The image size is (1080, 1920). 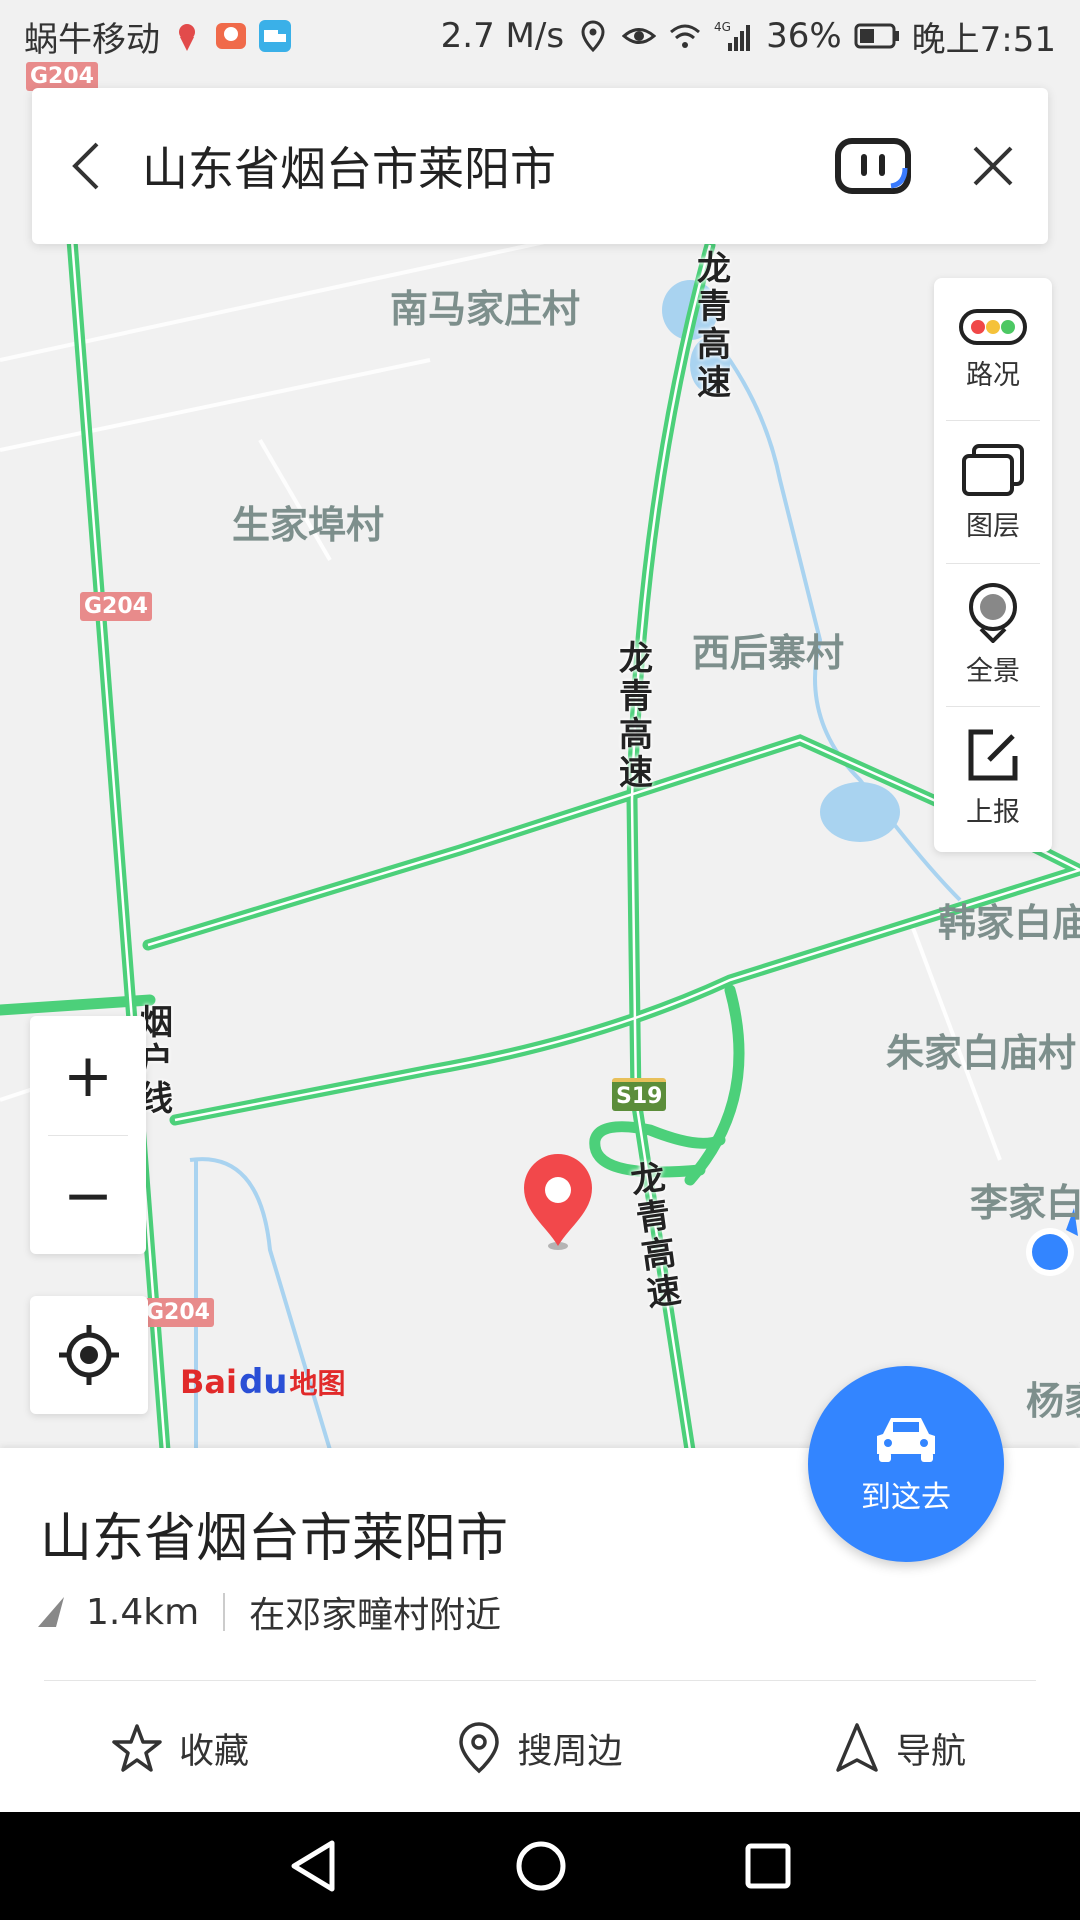 What do you see at coordinates (308, 525) in the screenshot?
I see `place-label: 生家埠村` at bounding box center [308, 525].